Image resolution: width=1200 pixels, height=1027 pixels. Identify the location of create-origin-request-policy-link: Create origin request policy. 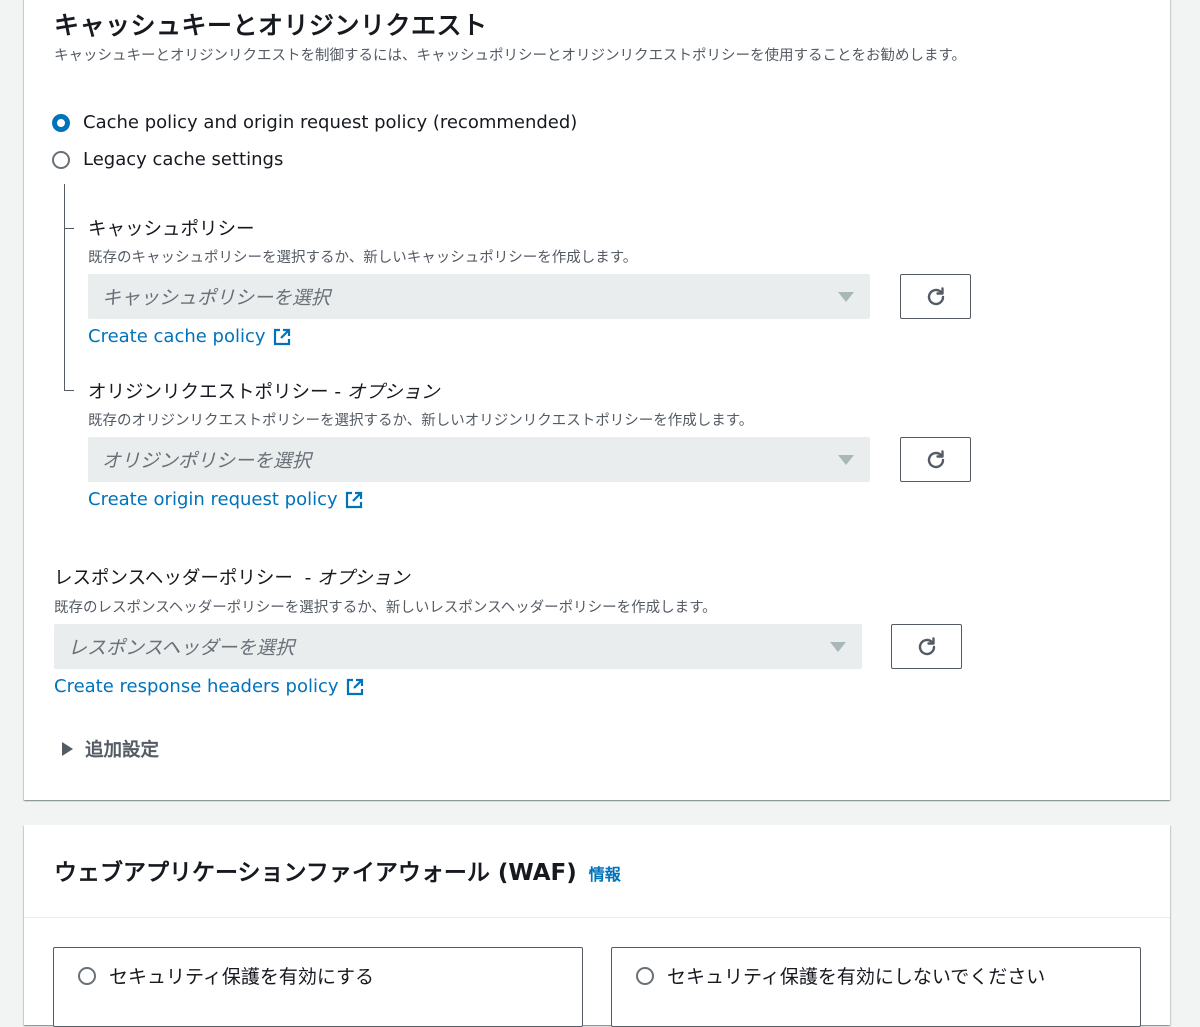
(226, 499).